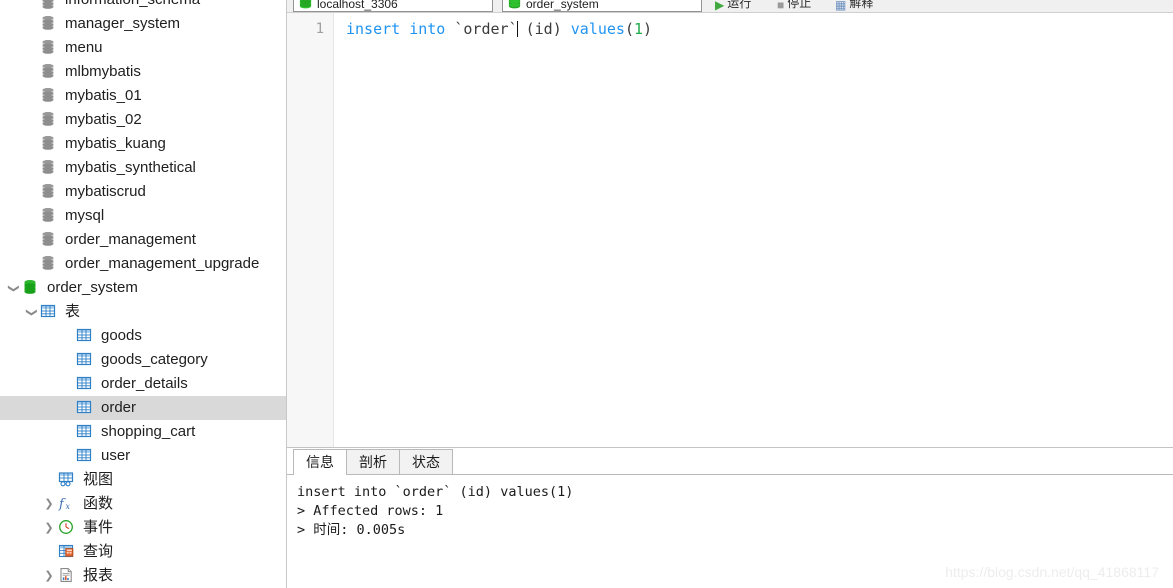  Describe the element at coordinates (68, 552) in the screenshot. I see `query-icon` at that location.